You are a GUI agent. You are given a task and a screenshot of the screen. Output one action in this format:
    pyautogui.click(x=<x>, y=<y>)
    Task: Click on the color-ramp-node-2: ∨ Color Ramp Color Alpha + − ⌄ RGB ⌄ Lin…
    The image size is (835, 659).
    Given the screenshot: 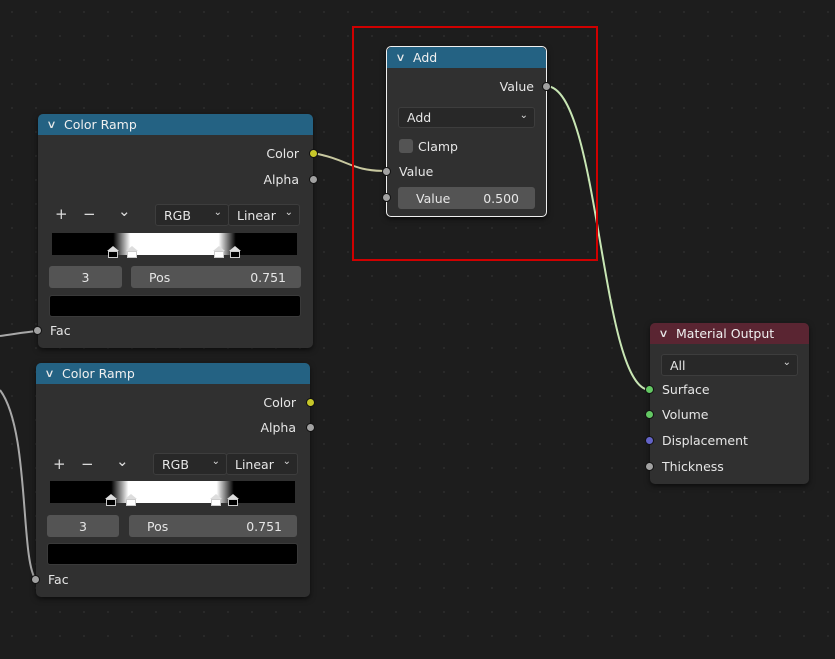 What is the action you would take?
    pyautogui.click(x=173, y=480)
    